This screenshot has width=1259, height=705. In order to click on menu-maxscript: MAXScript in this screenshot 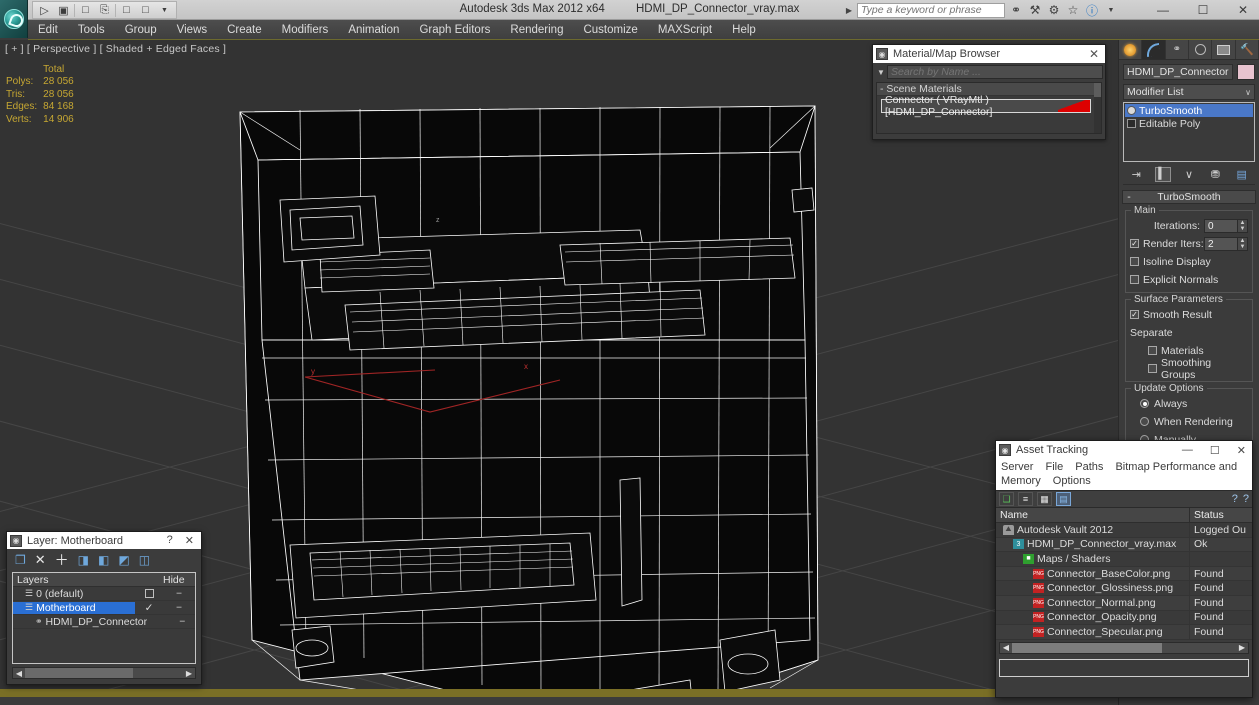, I will do `click(685, 30)`.